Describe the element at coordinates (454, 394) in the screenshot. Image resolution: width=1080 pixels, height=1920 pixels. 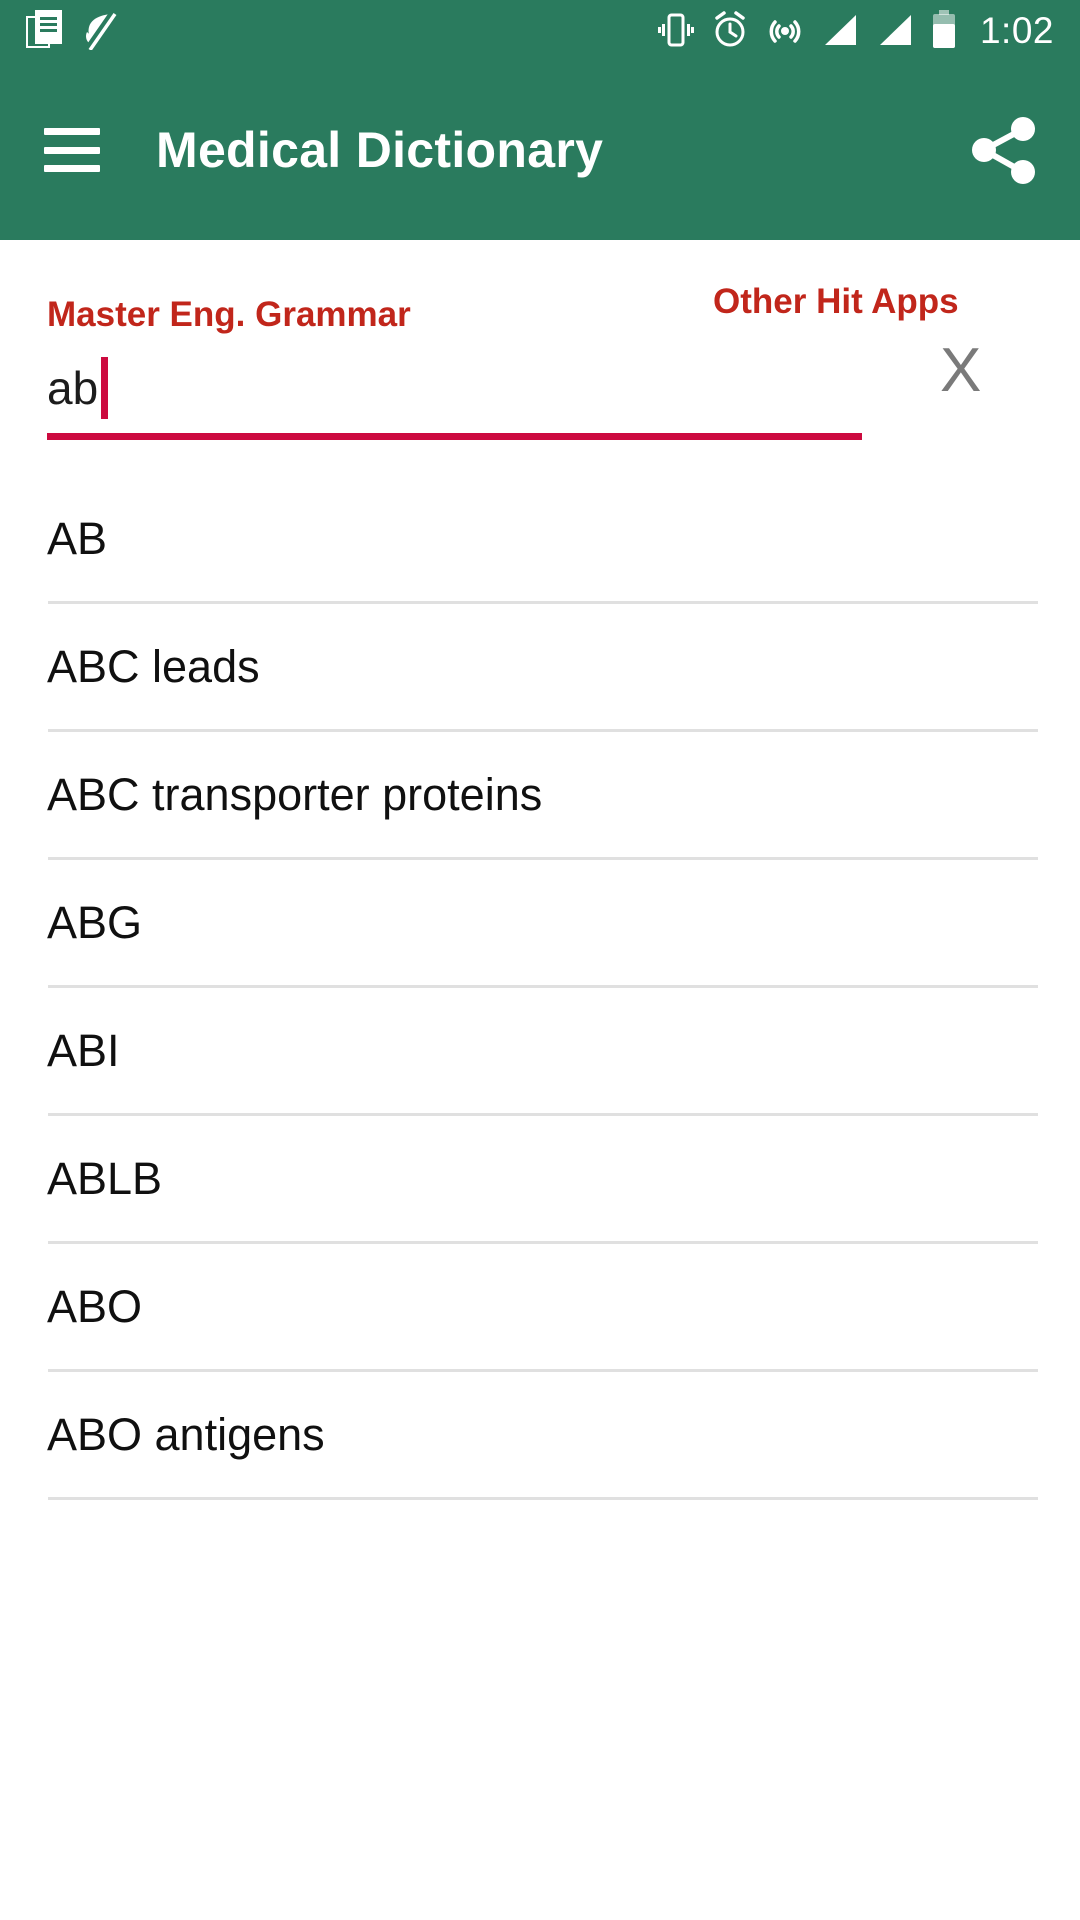
I see `search-input: ab` at that location.